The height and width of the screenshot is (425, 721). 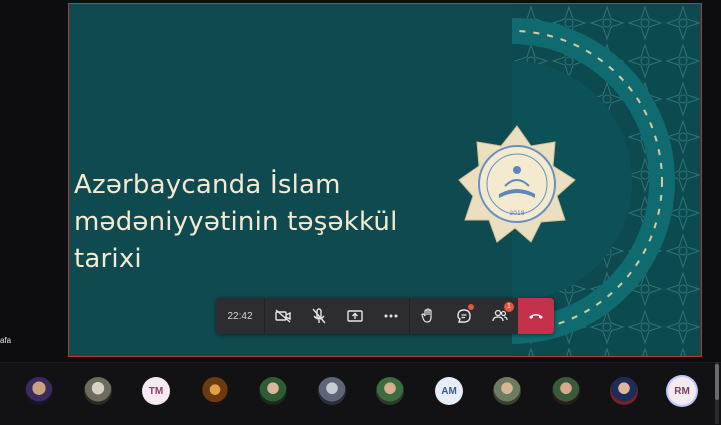 What do you see at coordinates (500, 316) in the screenshot?
I see `participants-button: 1` at bounding box center [500, 316].